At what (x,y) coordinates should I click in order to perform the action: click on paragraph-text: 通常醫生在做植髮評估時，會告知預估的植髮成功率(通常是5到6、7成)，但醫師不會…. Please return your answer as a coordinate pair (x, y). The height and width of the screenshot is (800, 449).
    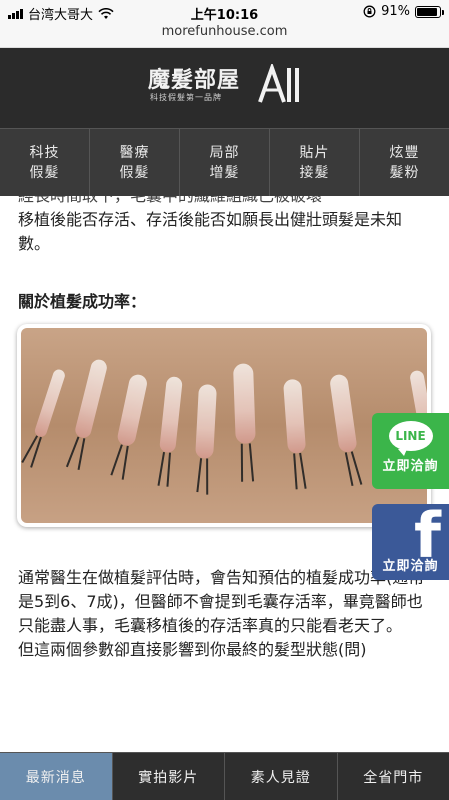
    Looking at the image, I should click on (221, 601).